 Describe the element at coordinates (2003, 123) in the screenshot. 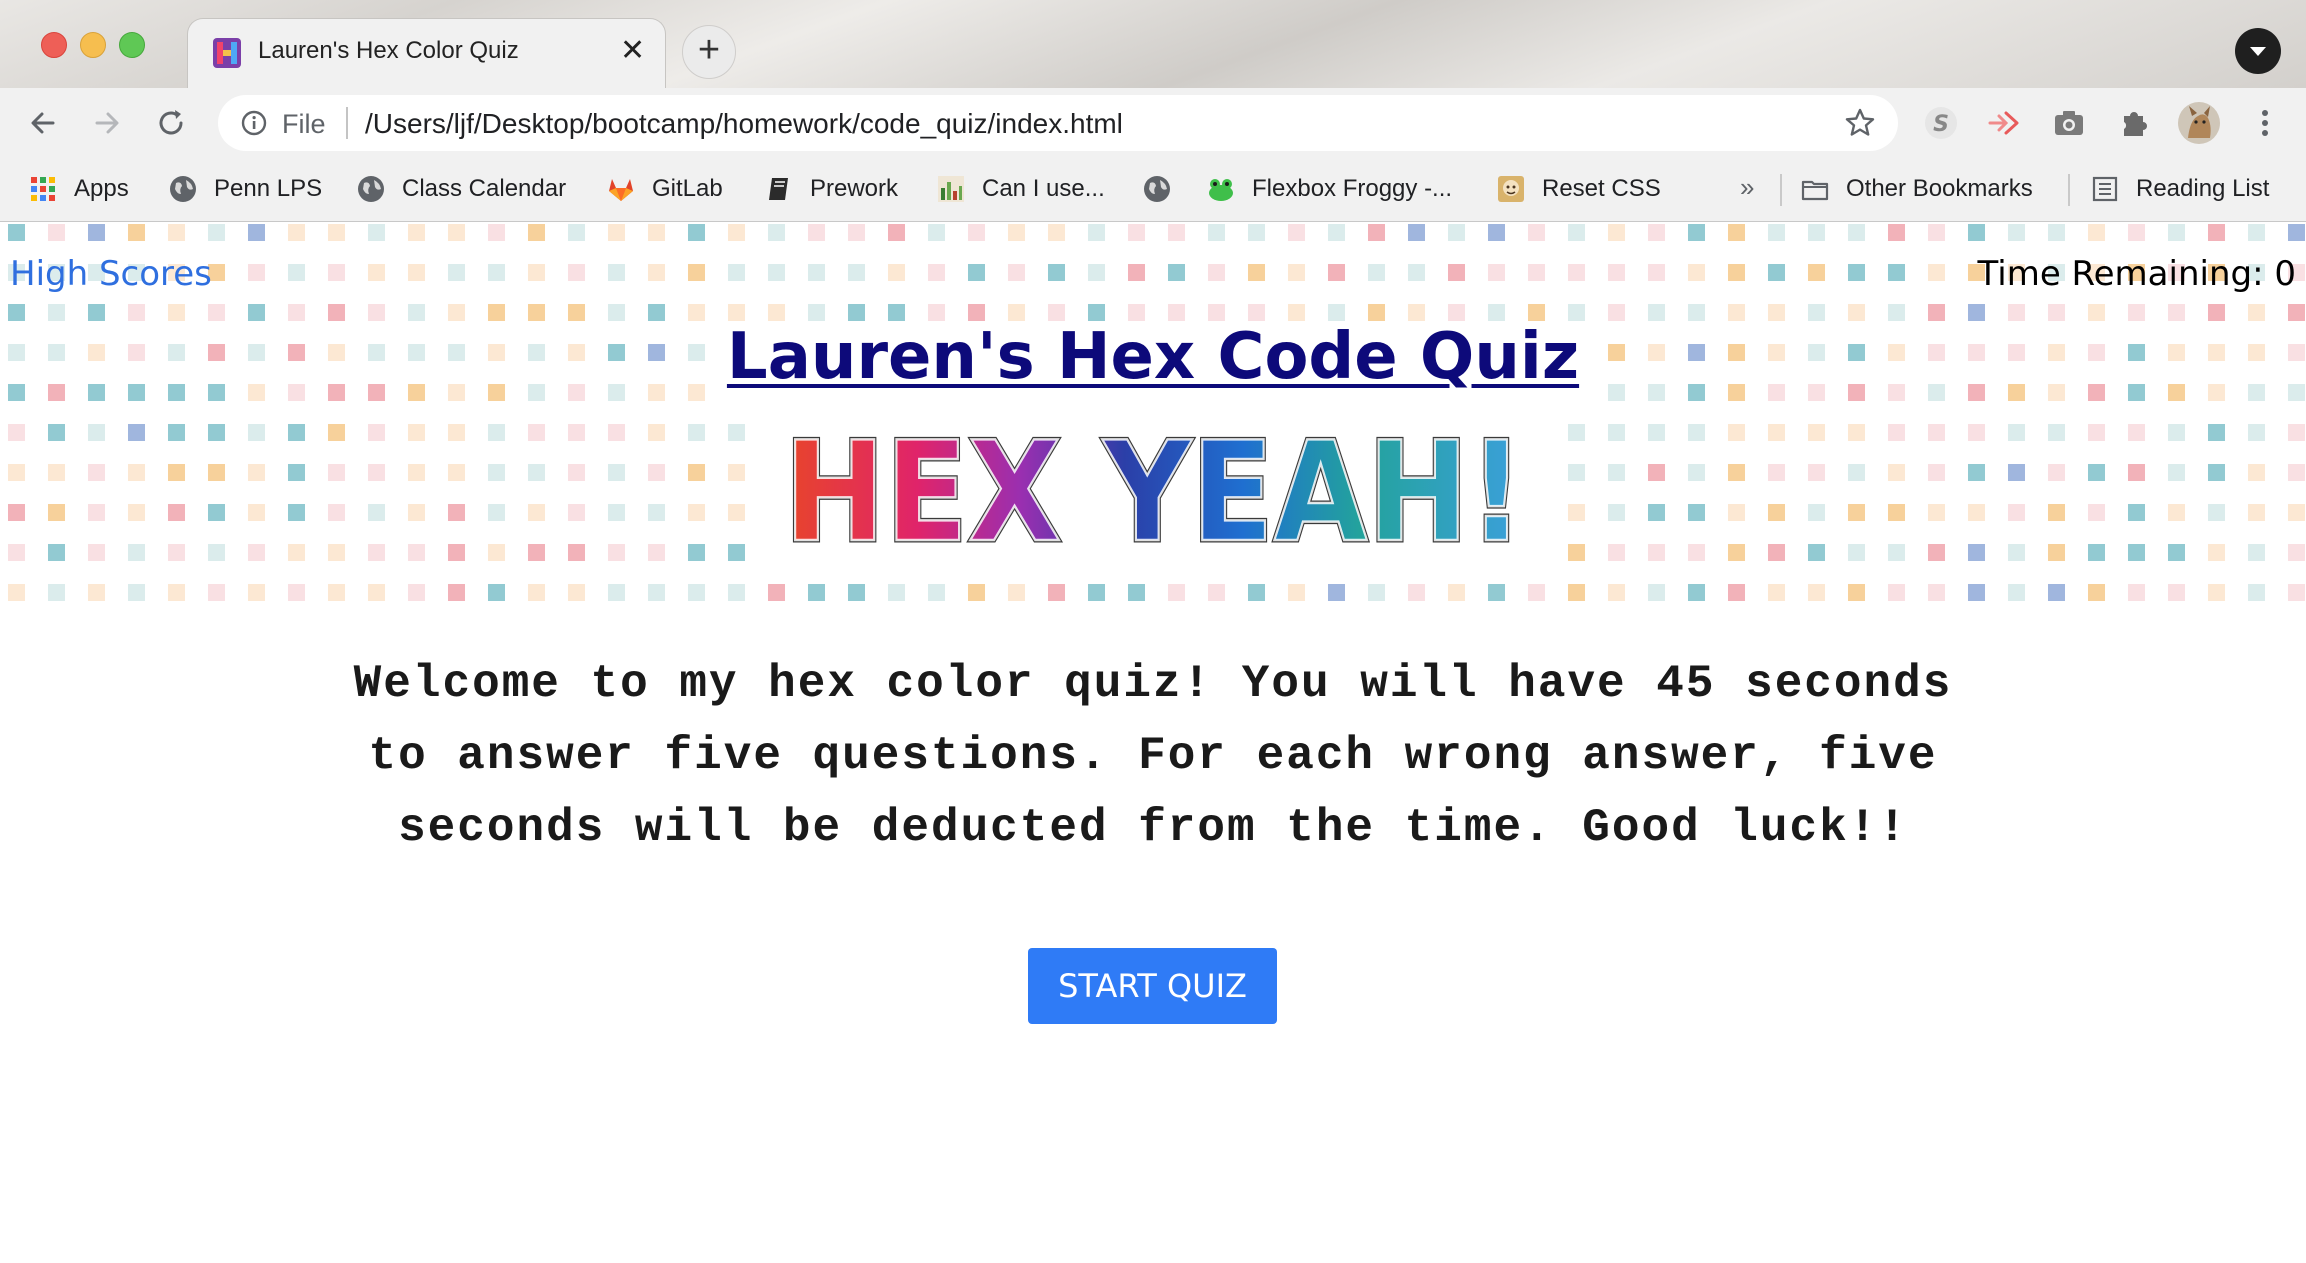

I see `share-arrow-extension-icon` at that location.